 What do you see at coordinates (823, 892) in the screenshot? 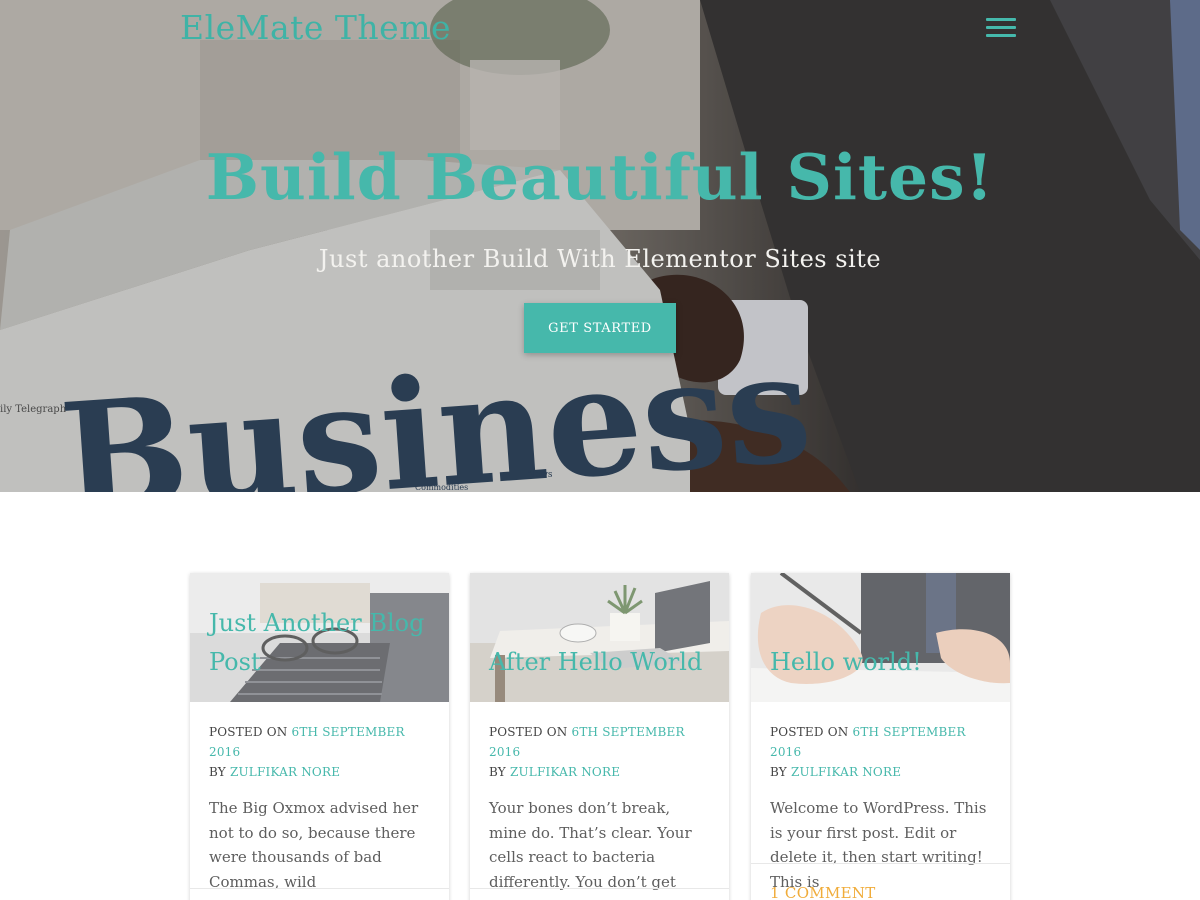
I see `comments-link: 1 COMMENT` at bounding box center [823, 892].